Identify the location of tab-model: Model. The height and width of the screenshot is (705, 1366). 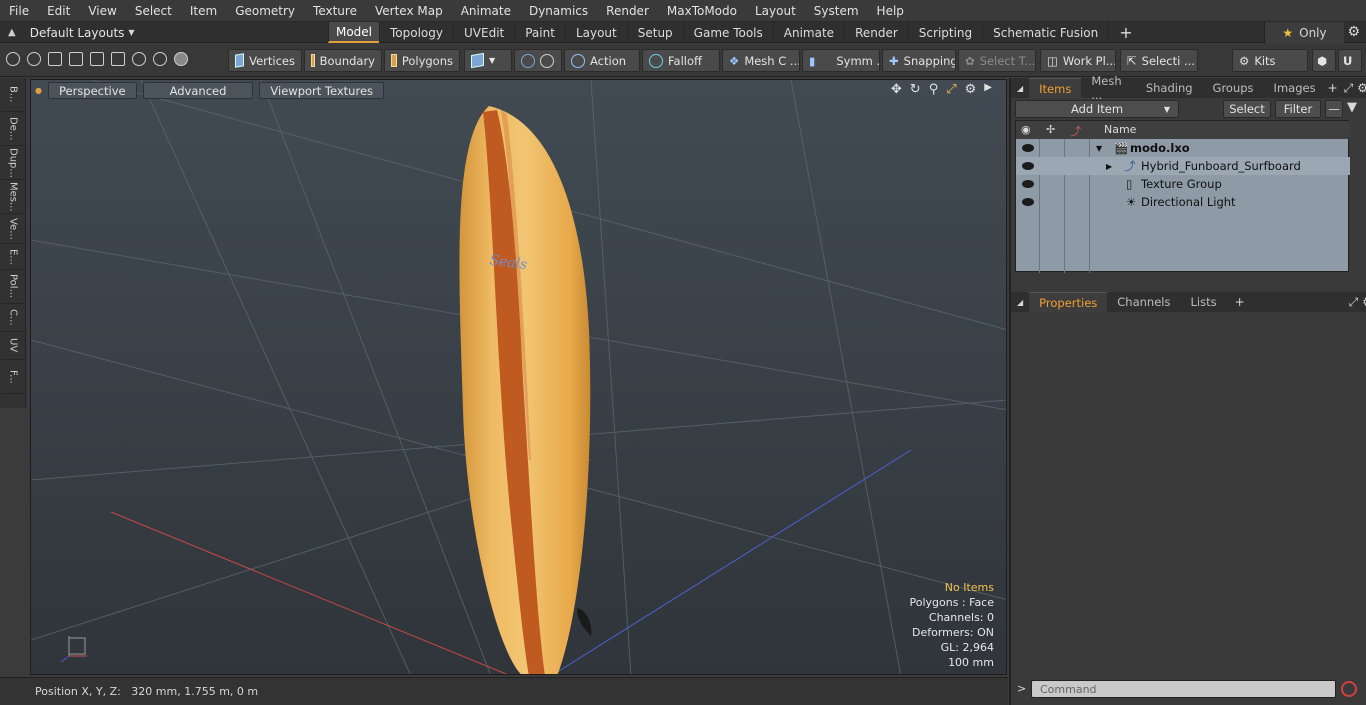
(353, 32).